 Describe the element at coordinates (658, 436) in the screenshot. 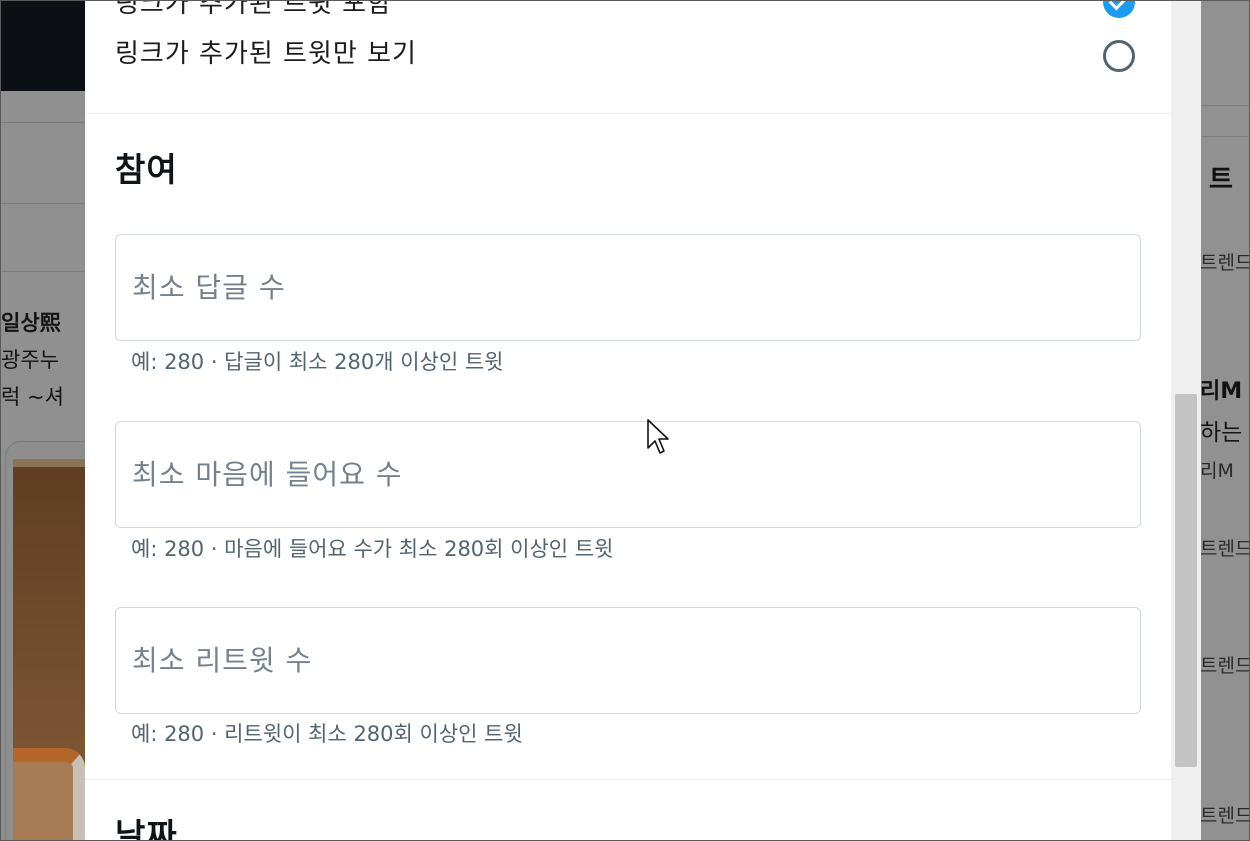

I see `mouse-pointer-icon` at that location.